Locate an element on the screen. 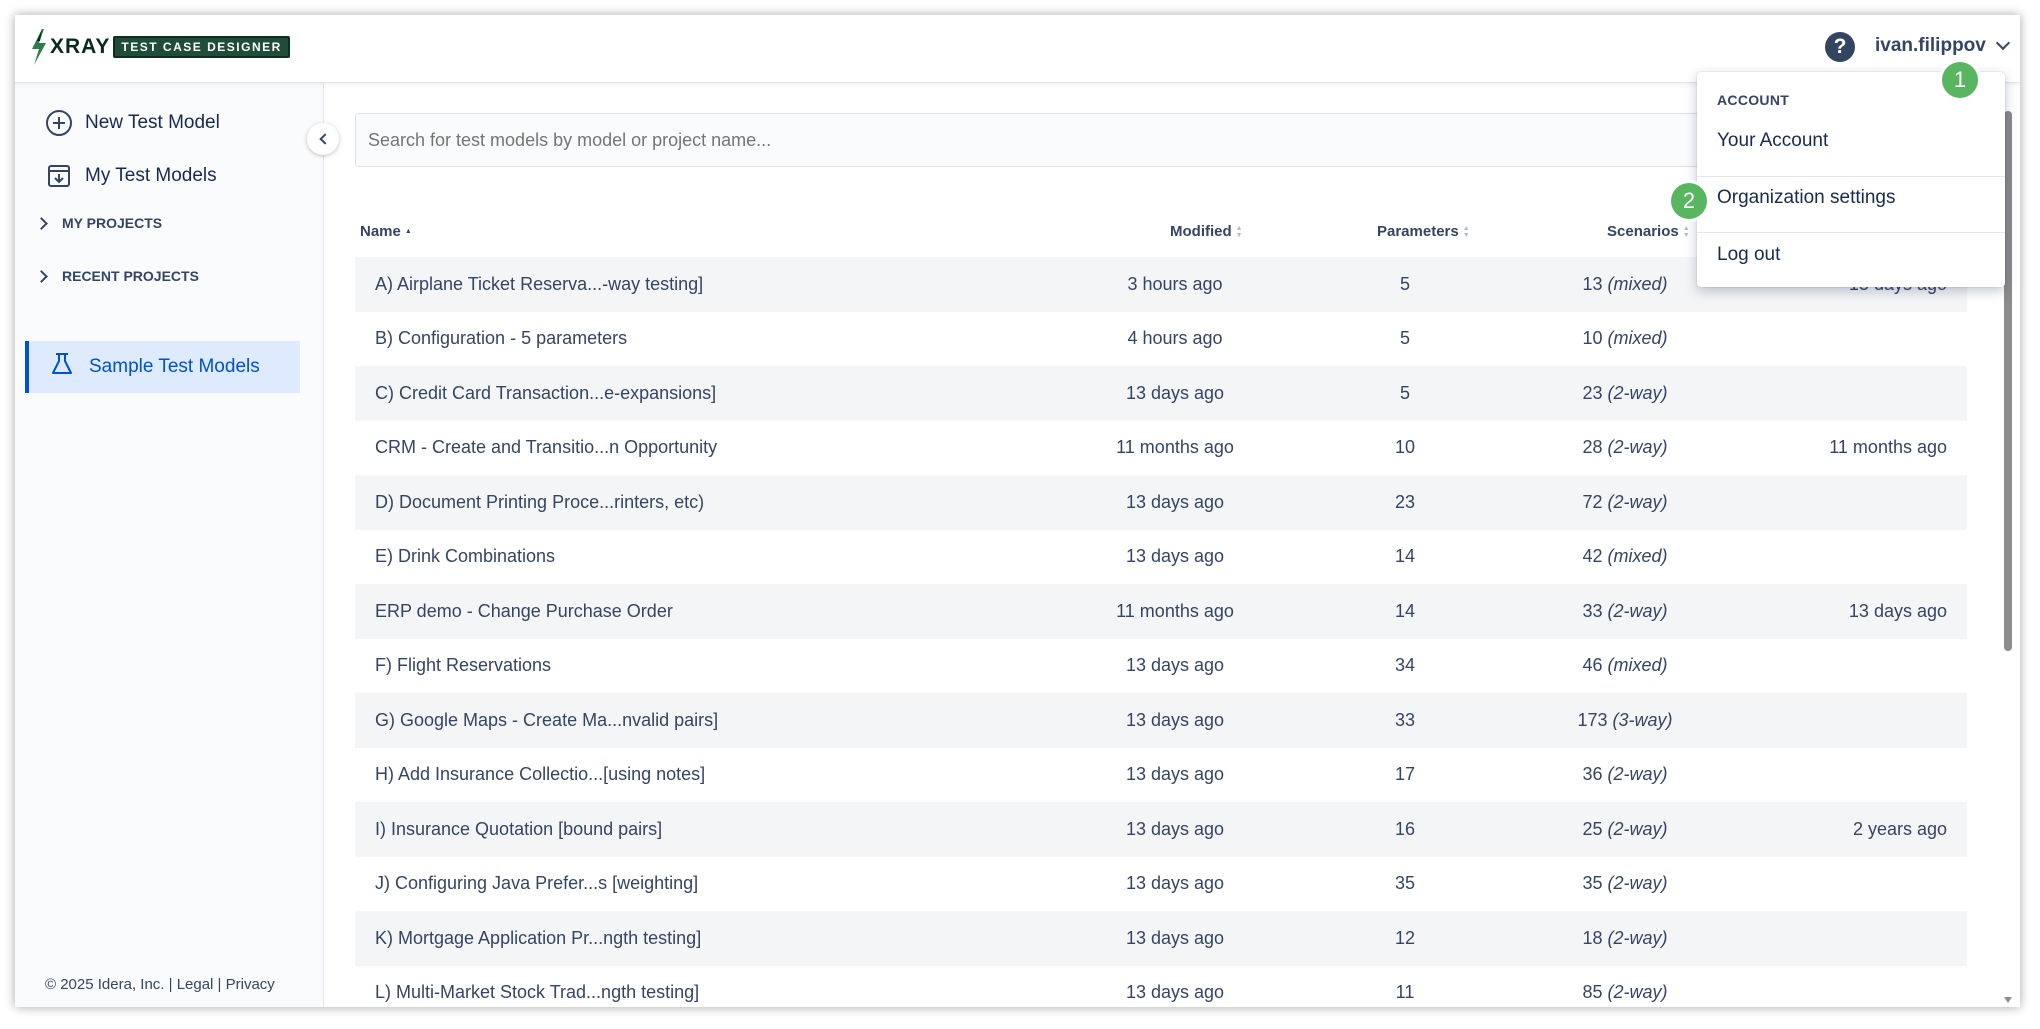 Image resolution: width=2040 pixels, height=1029 pixels. logo-badge: TEST CASE DESIGNER is located at coordinates (201, 47).